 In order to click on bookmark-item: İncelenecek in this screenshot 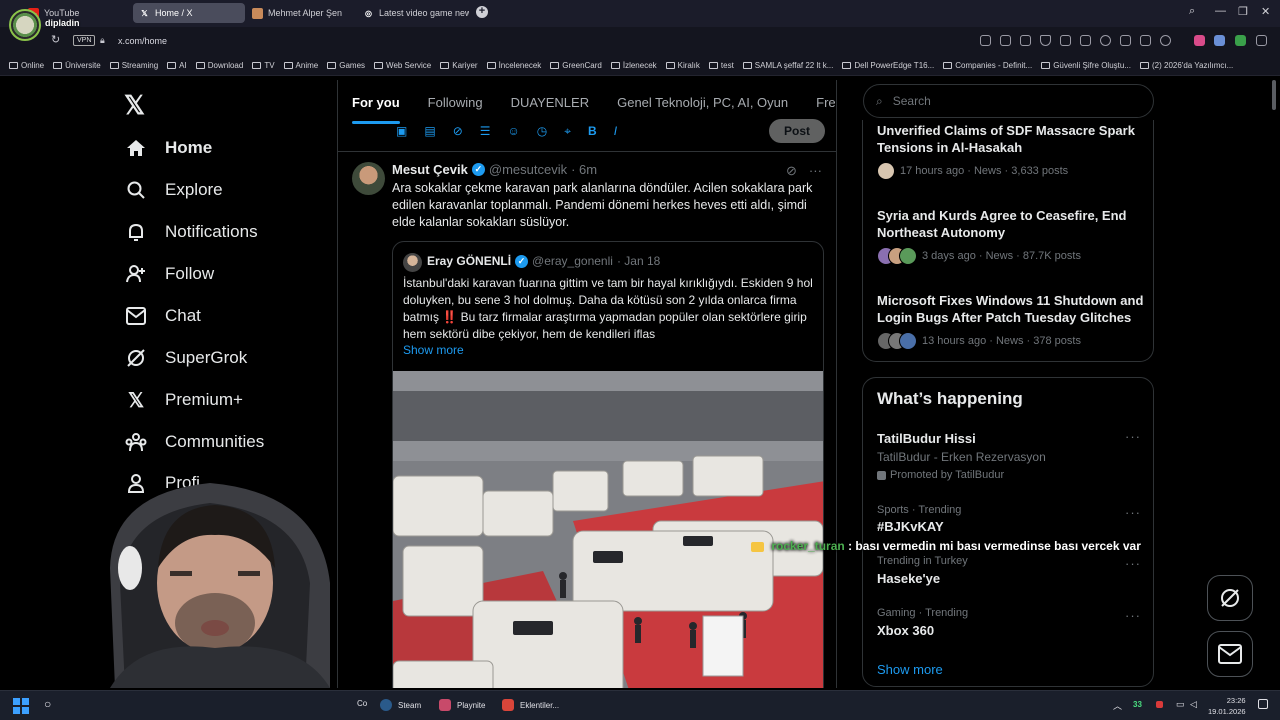, I will do `click(513, 65)`.